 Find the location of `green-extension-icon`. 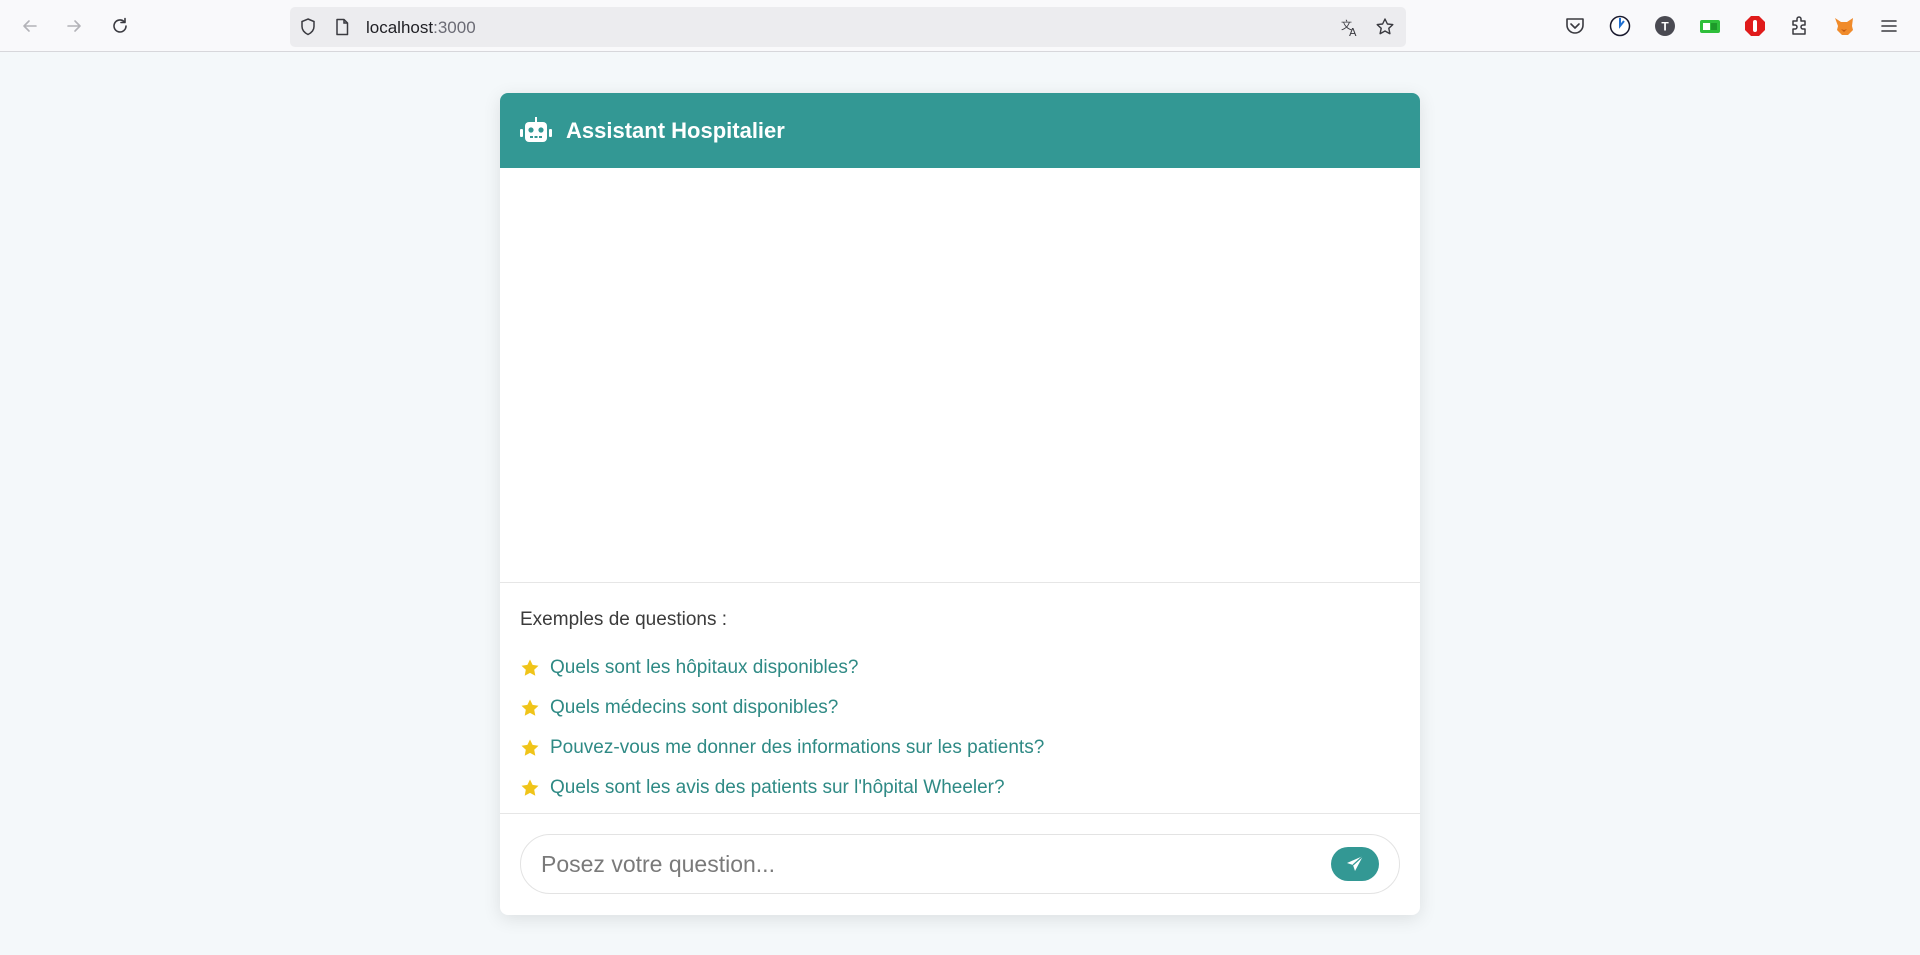

green-extension-icon is located at coordinates (1710, 26).